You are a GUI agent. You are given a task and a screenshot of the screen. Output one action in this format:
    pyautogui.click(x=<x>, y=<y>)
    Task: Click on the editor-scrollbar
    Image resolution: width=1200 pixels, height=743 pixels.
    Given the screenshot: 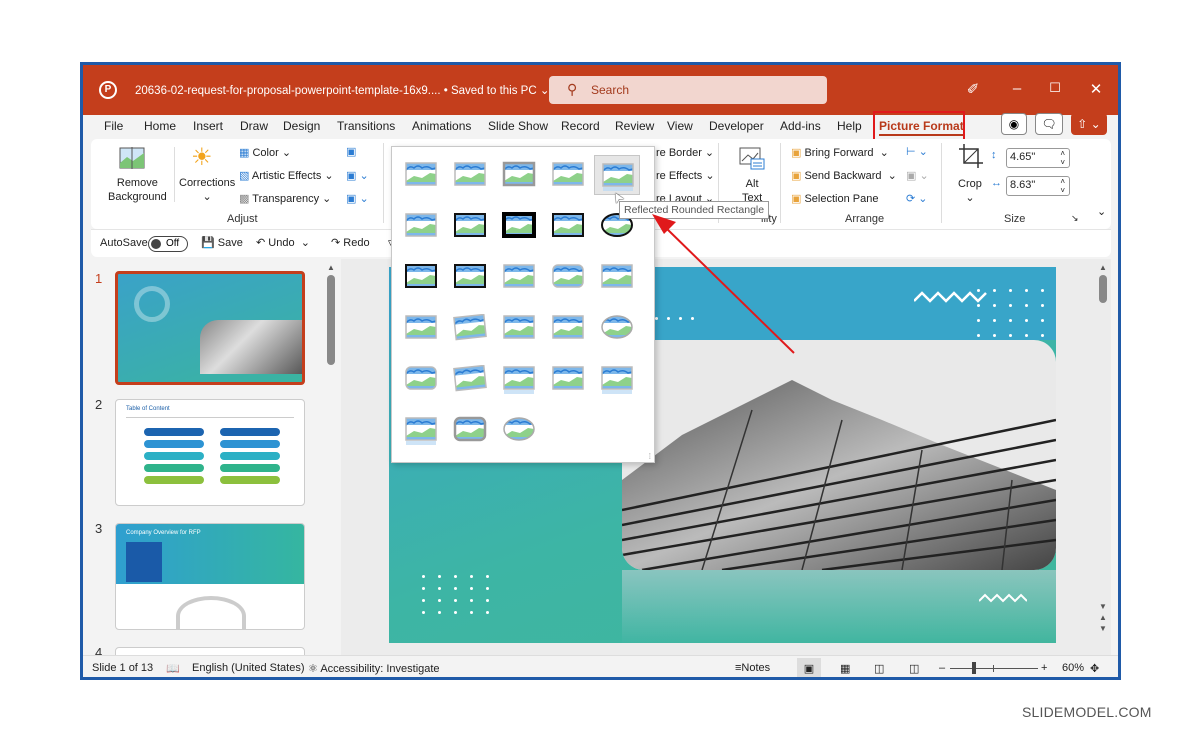 What is the action you would take?
    pyautogui.click(x=1103, y=289)
    